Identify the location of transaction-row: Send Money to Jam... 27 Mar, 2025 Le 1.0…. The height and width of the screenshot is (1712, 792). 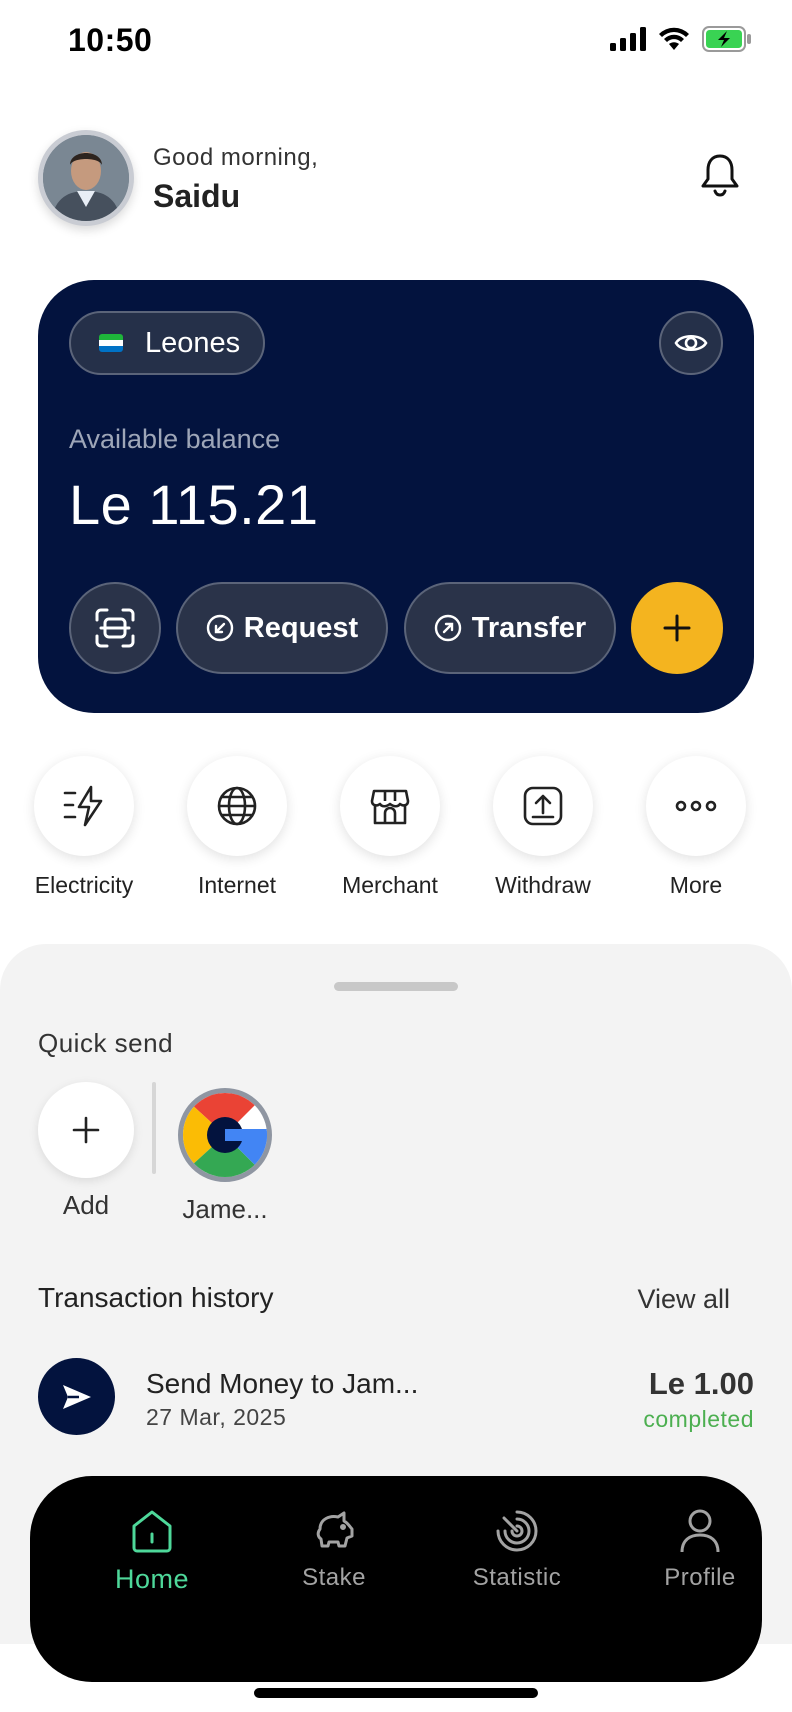
(396, 1398).